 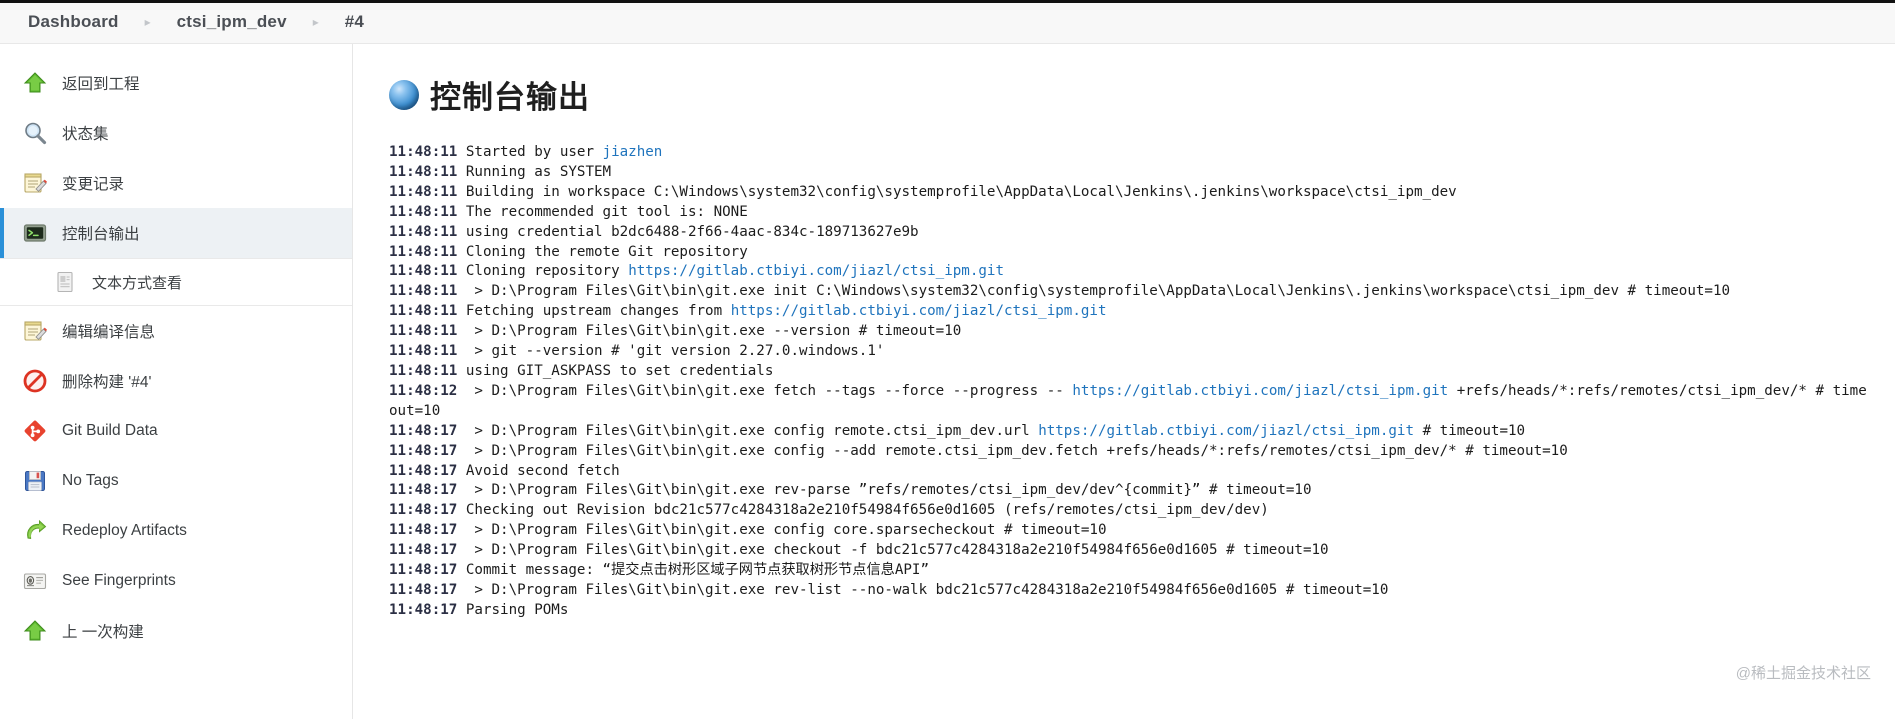 I want to click on sidebar-item-label: 文本方式查看, so click(x=137, y=283).